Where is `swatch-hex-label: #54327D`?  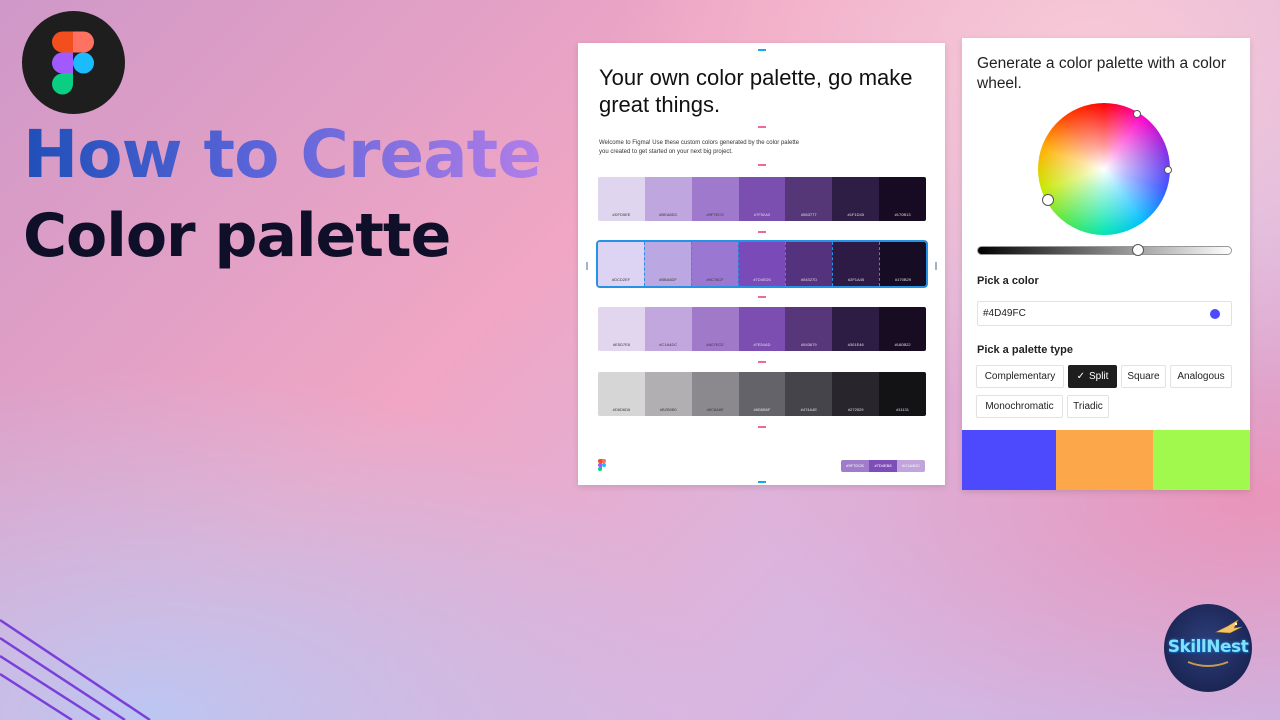 swatch-hex-label: #54327D is located at coordinates (809, 279).